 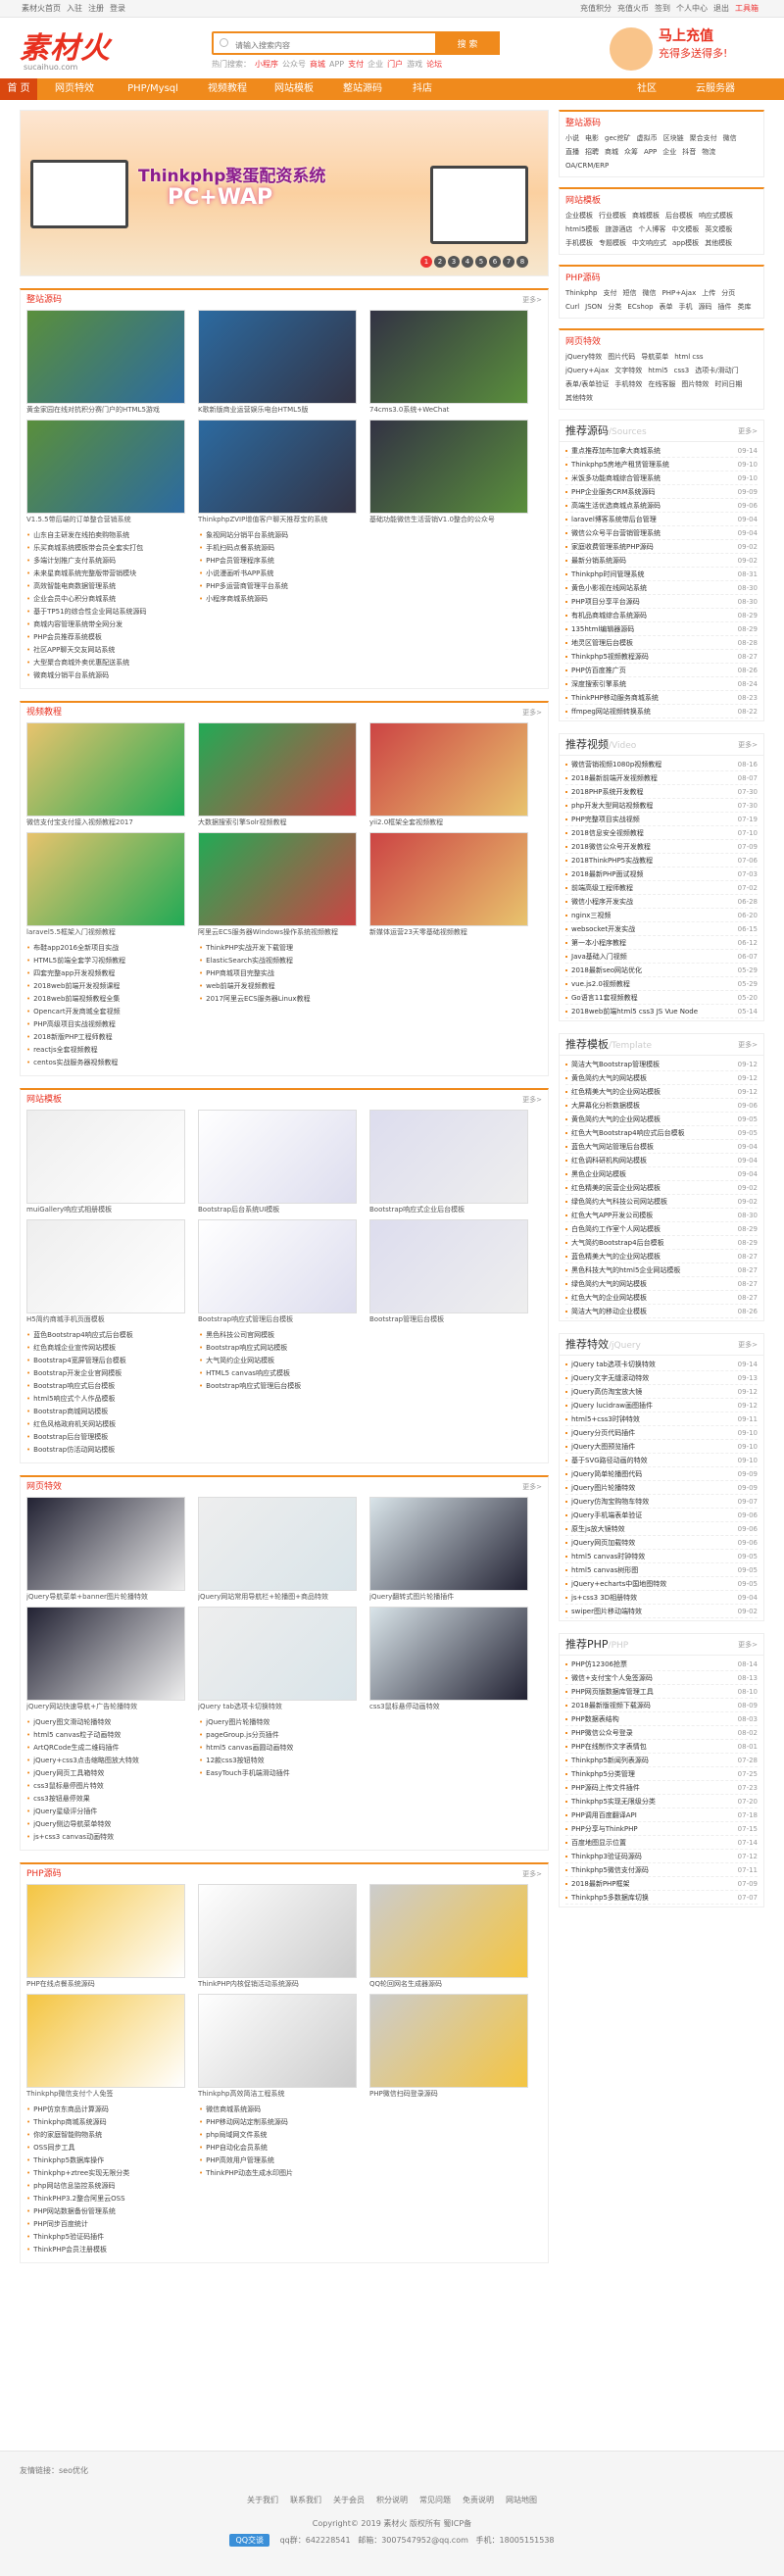 I want to click on resource-card: jQuery网站快速导航+广告轮播特效, so click(x=105, y=1659).